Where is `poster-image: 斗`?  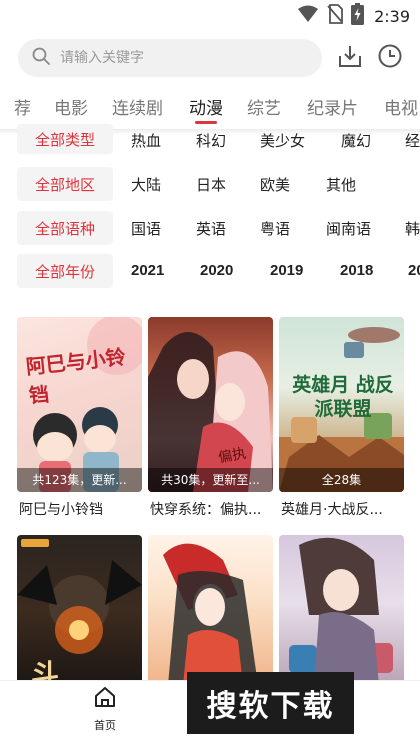 poster-image: 斗 is located at coordinates (79, 610).